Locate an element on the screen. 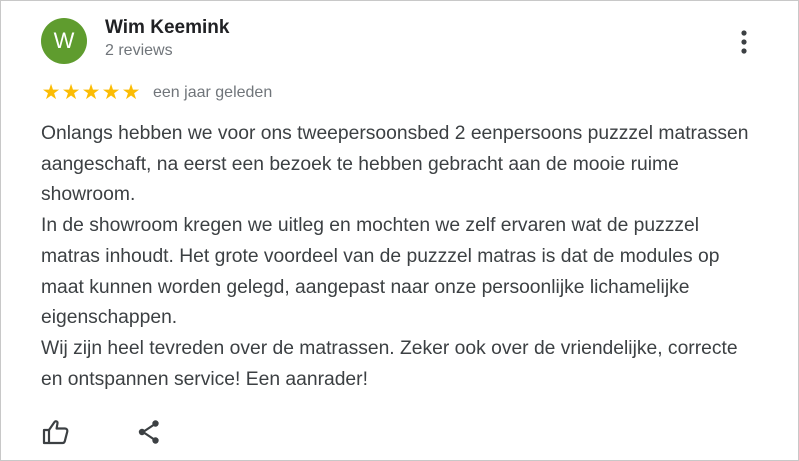 The width and height of the screenshot is (799, 461). avatar-letter: W is located at coordinates (64, 40).